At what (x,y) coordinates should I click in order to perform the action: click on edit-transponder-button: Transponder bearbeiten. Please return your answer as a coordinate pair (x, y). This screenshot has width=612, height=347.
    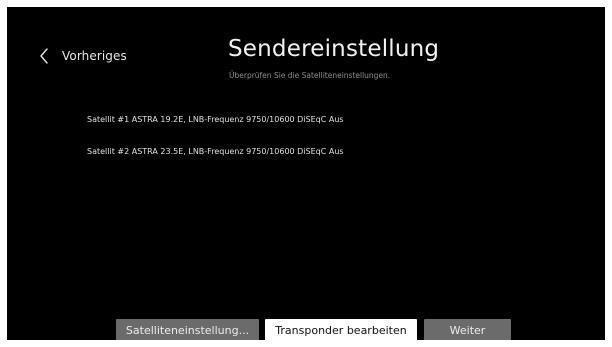
    Looking at the image, I should click on (341, 329).